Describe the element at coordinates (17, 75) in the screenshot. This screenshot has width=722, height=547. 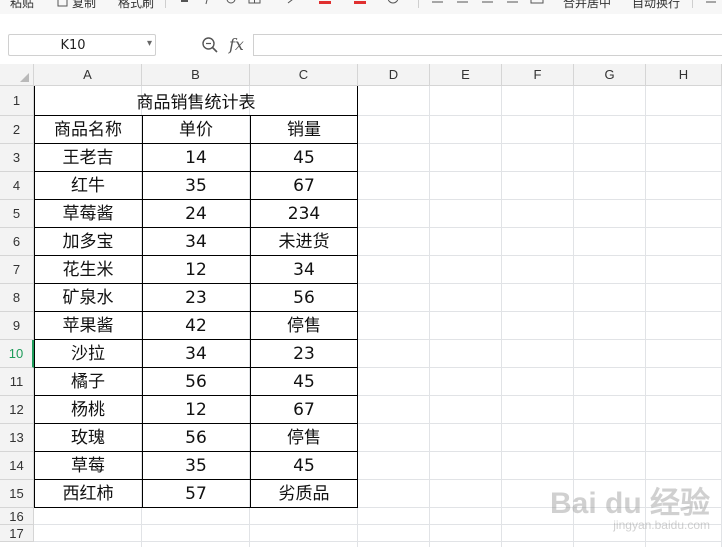
I see `select-all-corner` at that location.